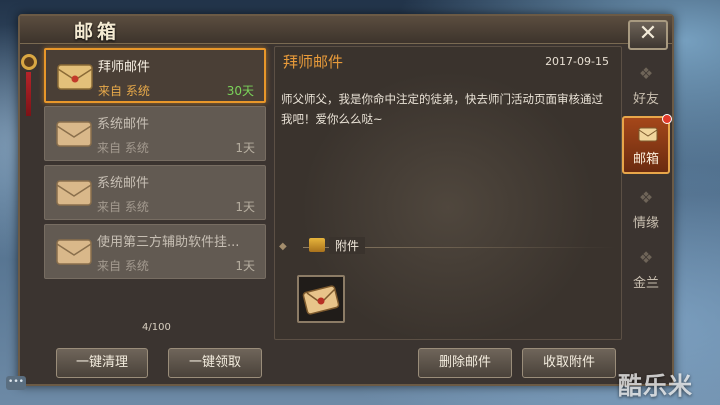 This screenshot has height=405, width=720. What do you see at coordinates (124, 67) in the screenshot?
I see `mail-subject: 拜师邮件` at bounding box center [124, 67].